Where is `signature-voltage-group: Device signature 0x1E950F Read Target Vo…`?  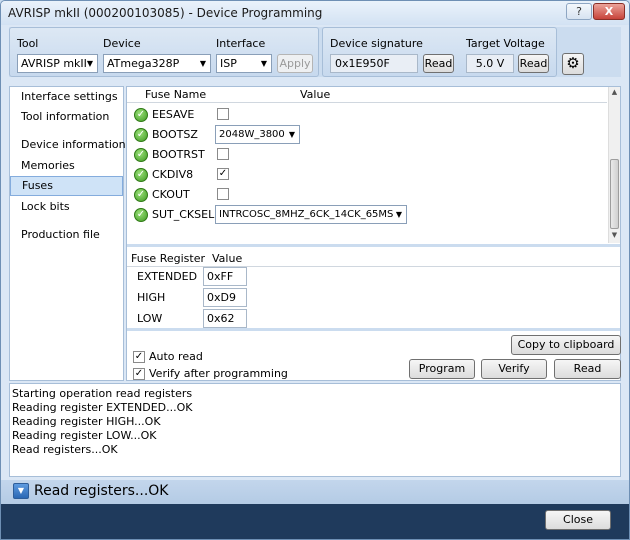 signature-voltage-group: Device signature 0x1E950F Read Target Vo… is located at coordinates (439, 52).